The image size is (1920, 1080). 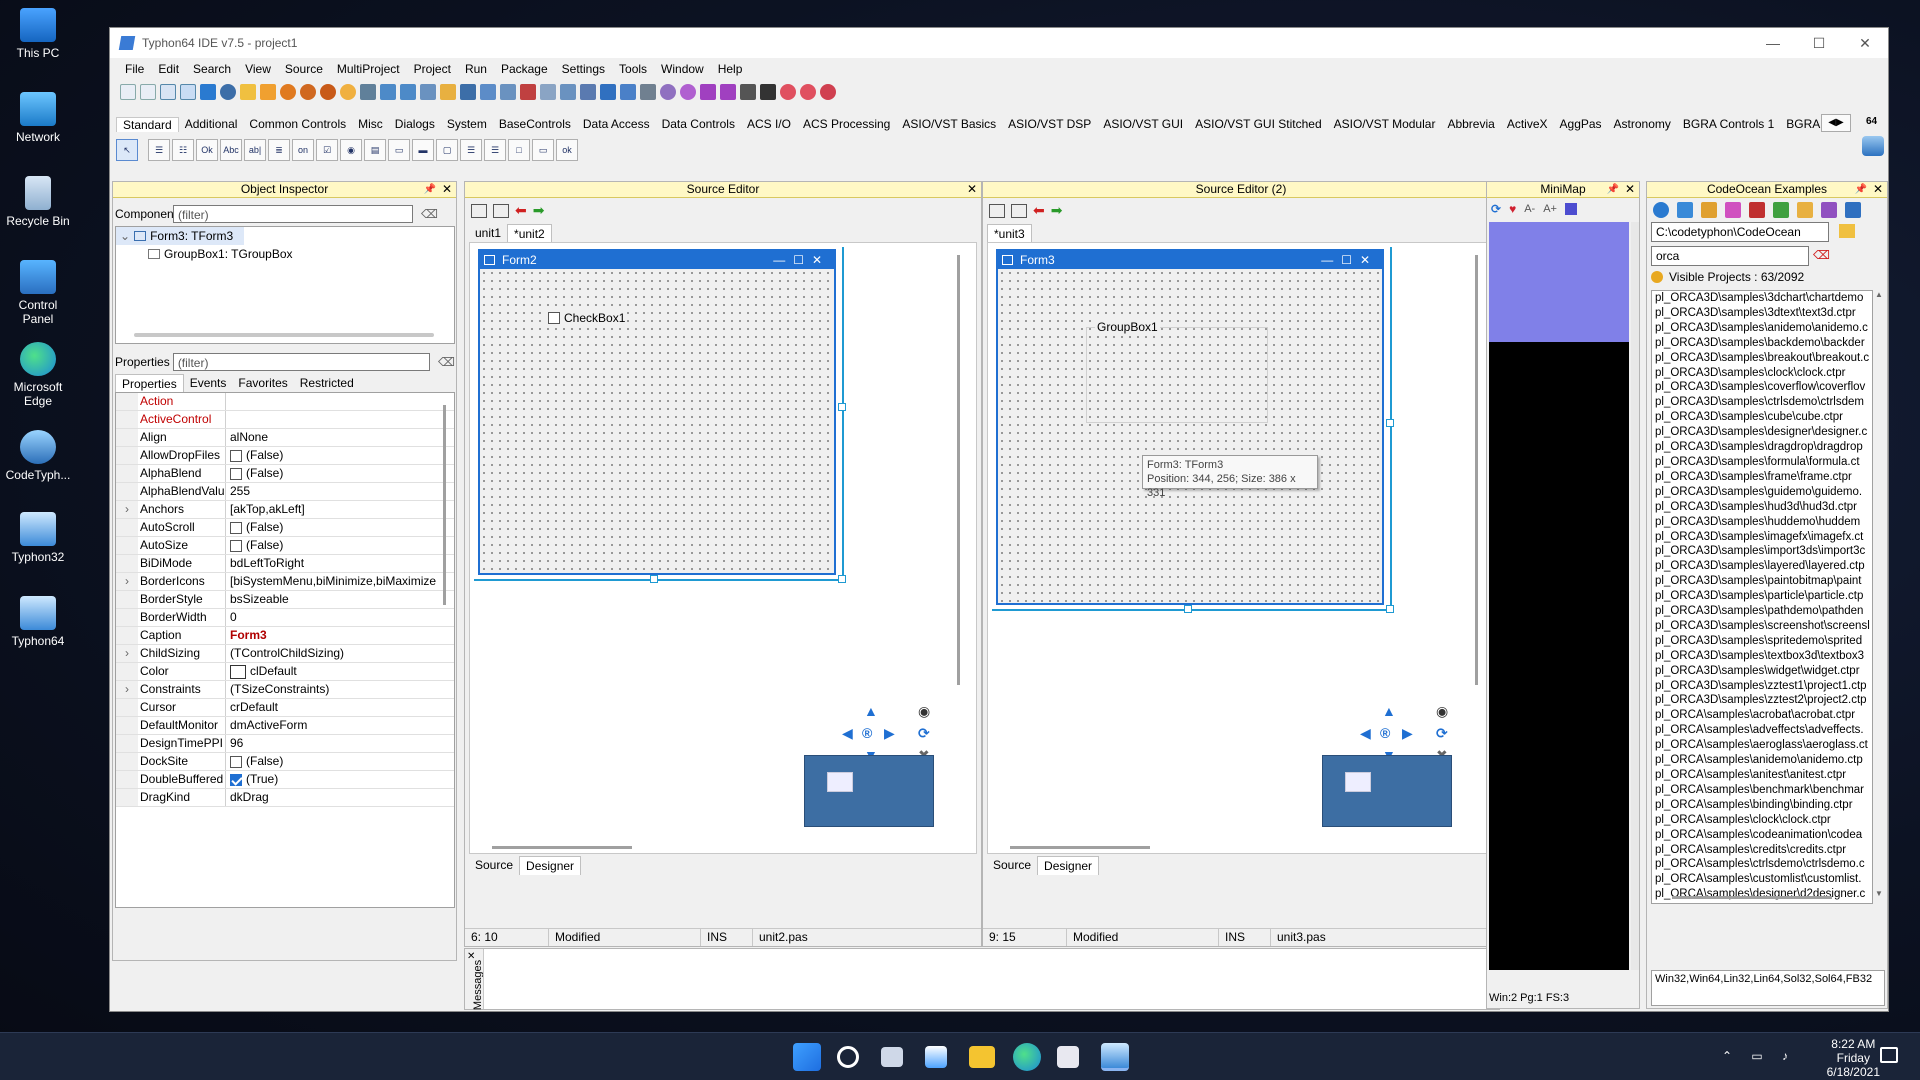 I want to click on new-unit-icon, so click(x=148, y=92).